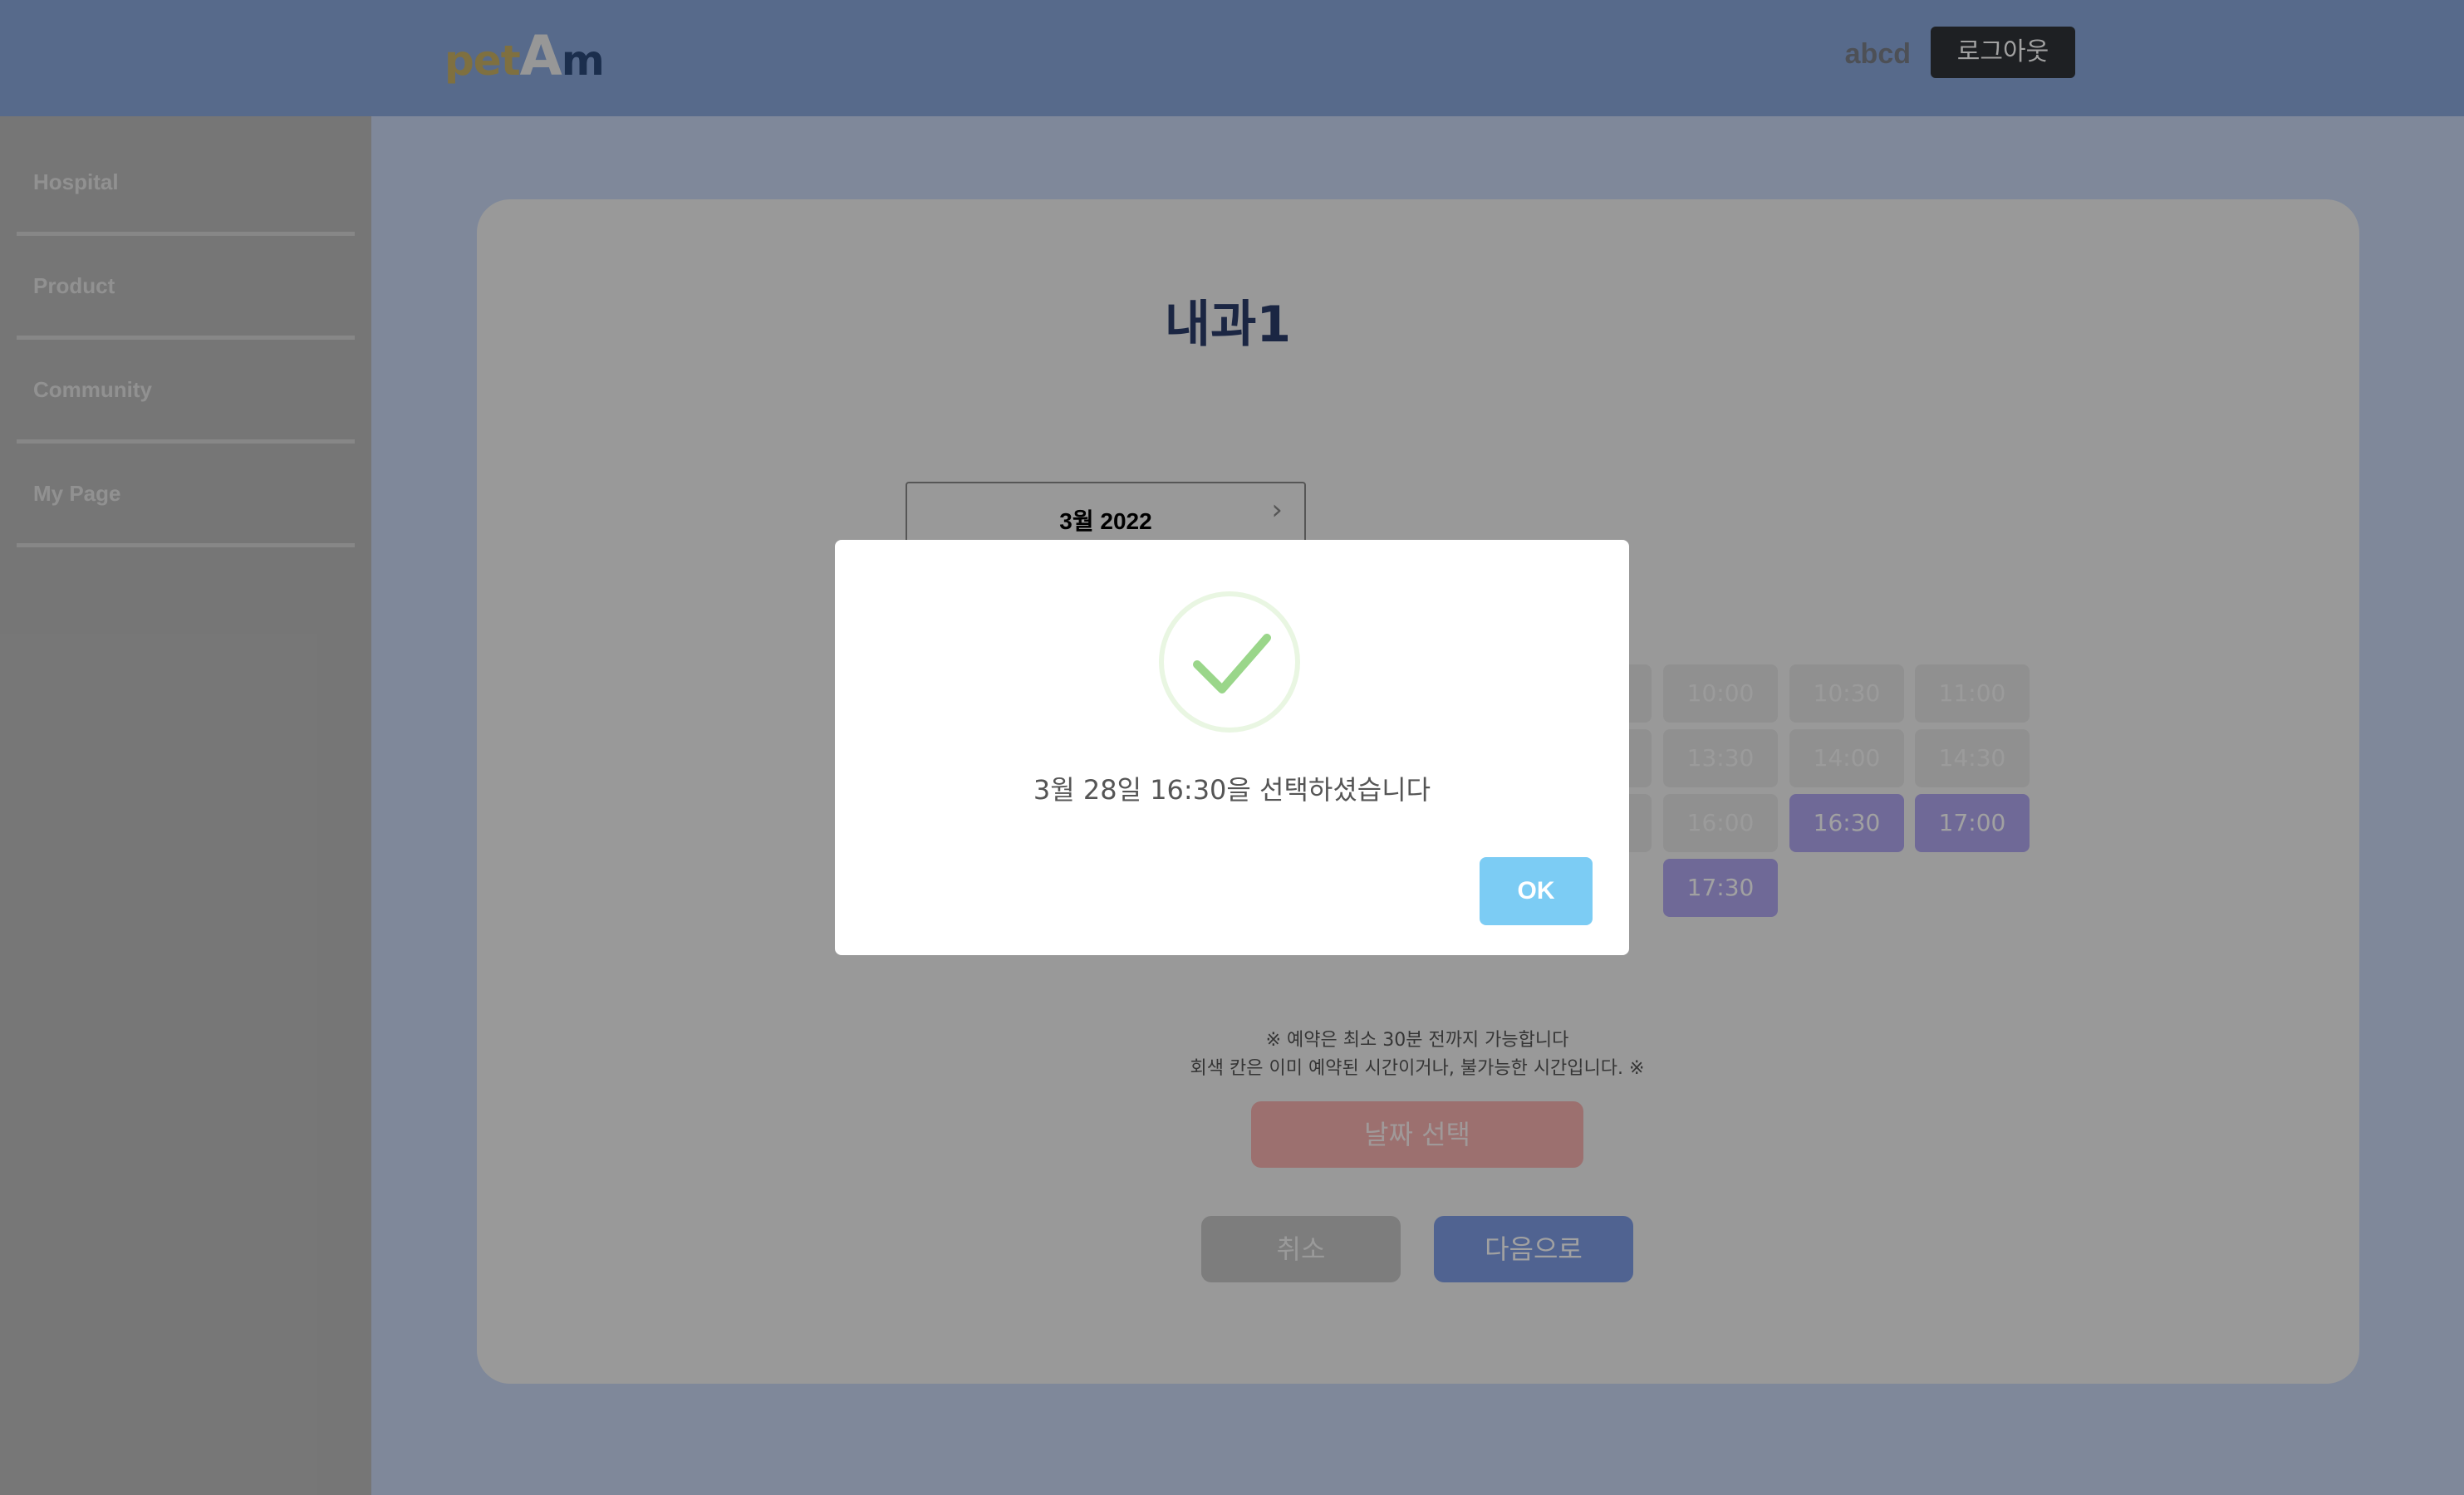 The image size is (2464, 1495). Describe the element at coordinates (1232, 748) in the screenshot. I see `confirmation-modal: 3월 28일 16:30을 선택하셨습니다 OK` at that location.